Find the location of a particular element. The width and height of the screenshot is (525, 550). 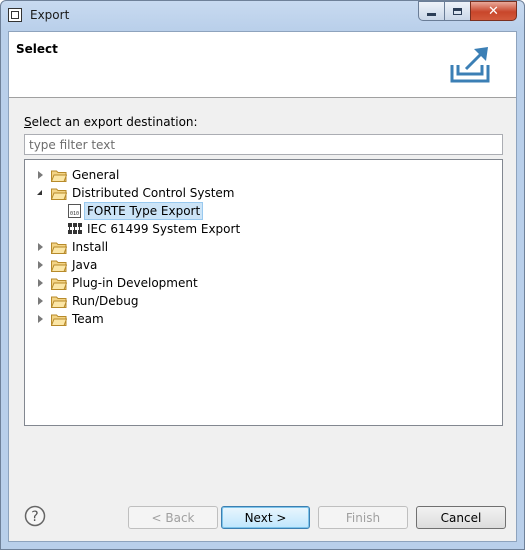

window-title: Export is located at coordinates (50, 15).